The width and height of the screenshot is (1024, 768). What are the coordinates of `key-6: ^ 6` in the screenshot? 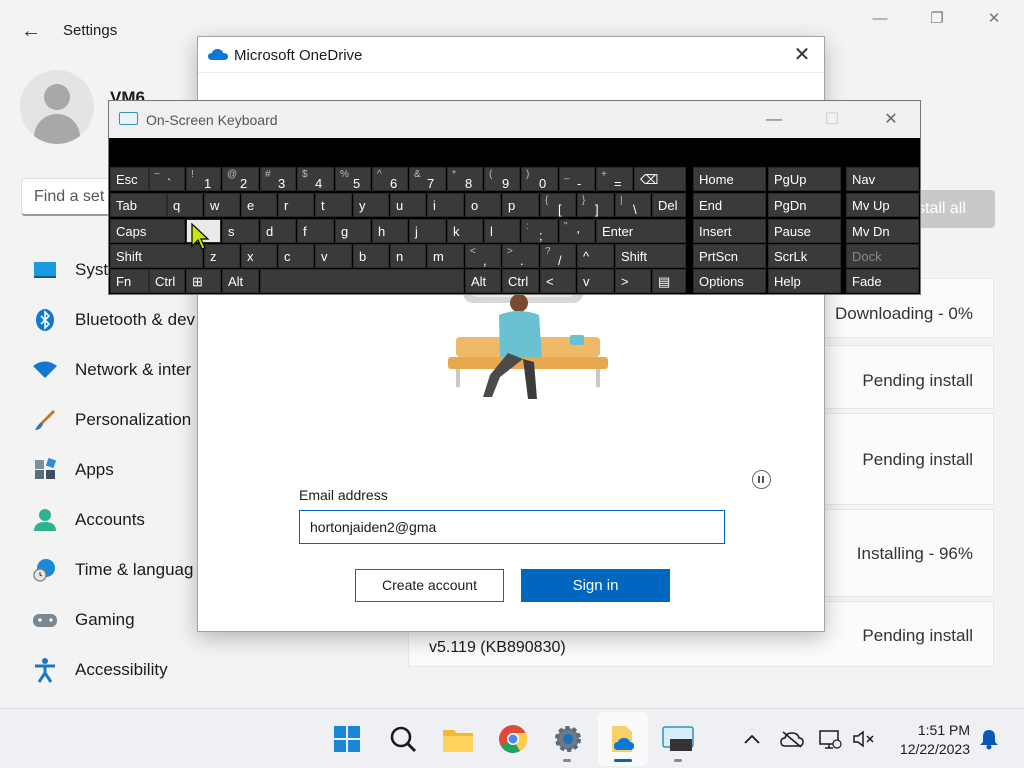 It's located at (390, 179).